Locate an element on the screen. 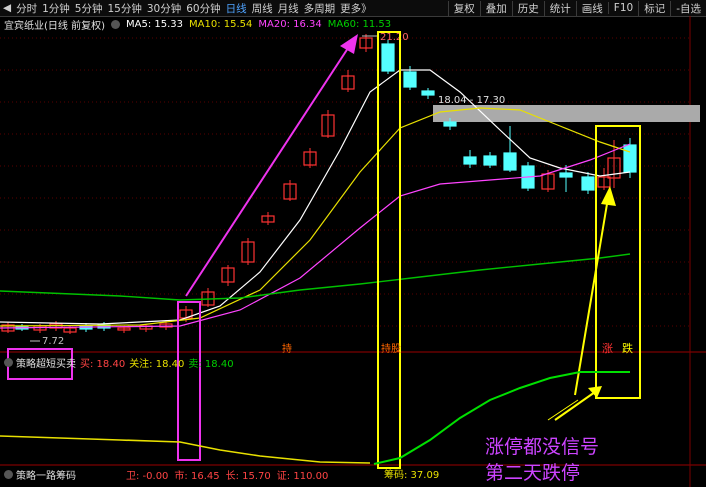 The height and width of the screenshot is (487, 706). high-price-label: 21.20 is located at coordinates (394, 37).